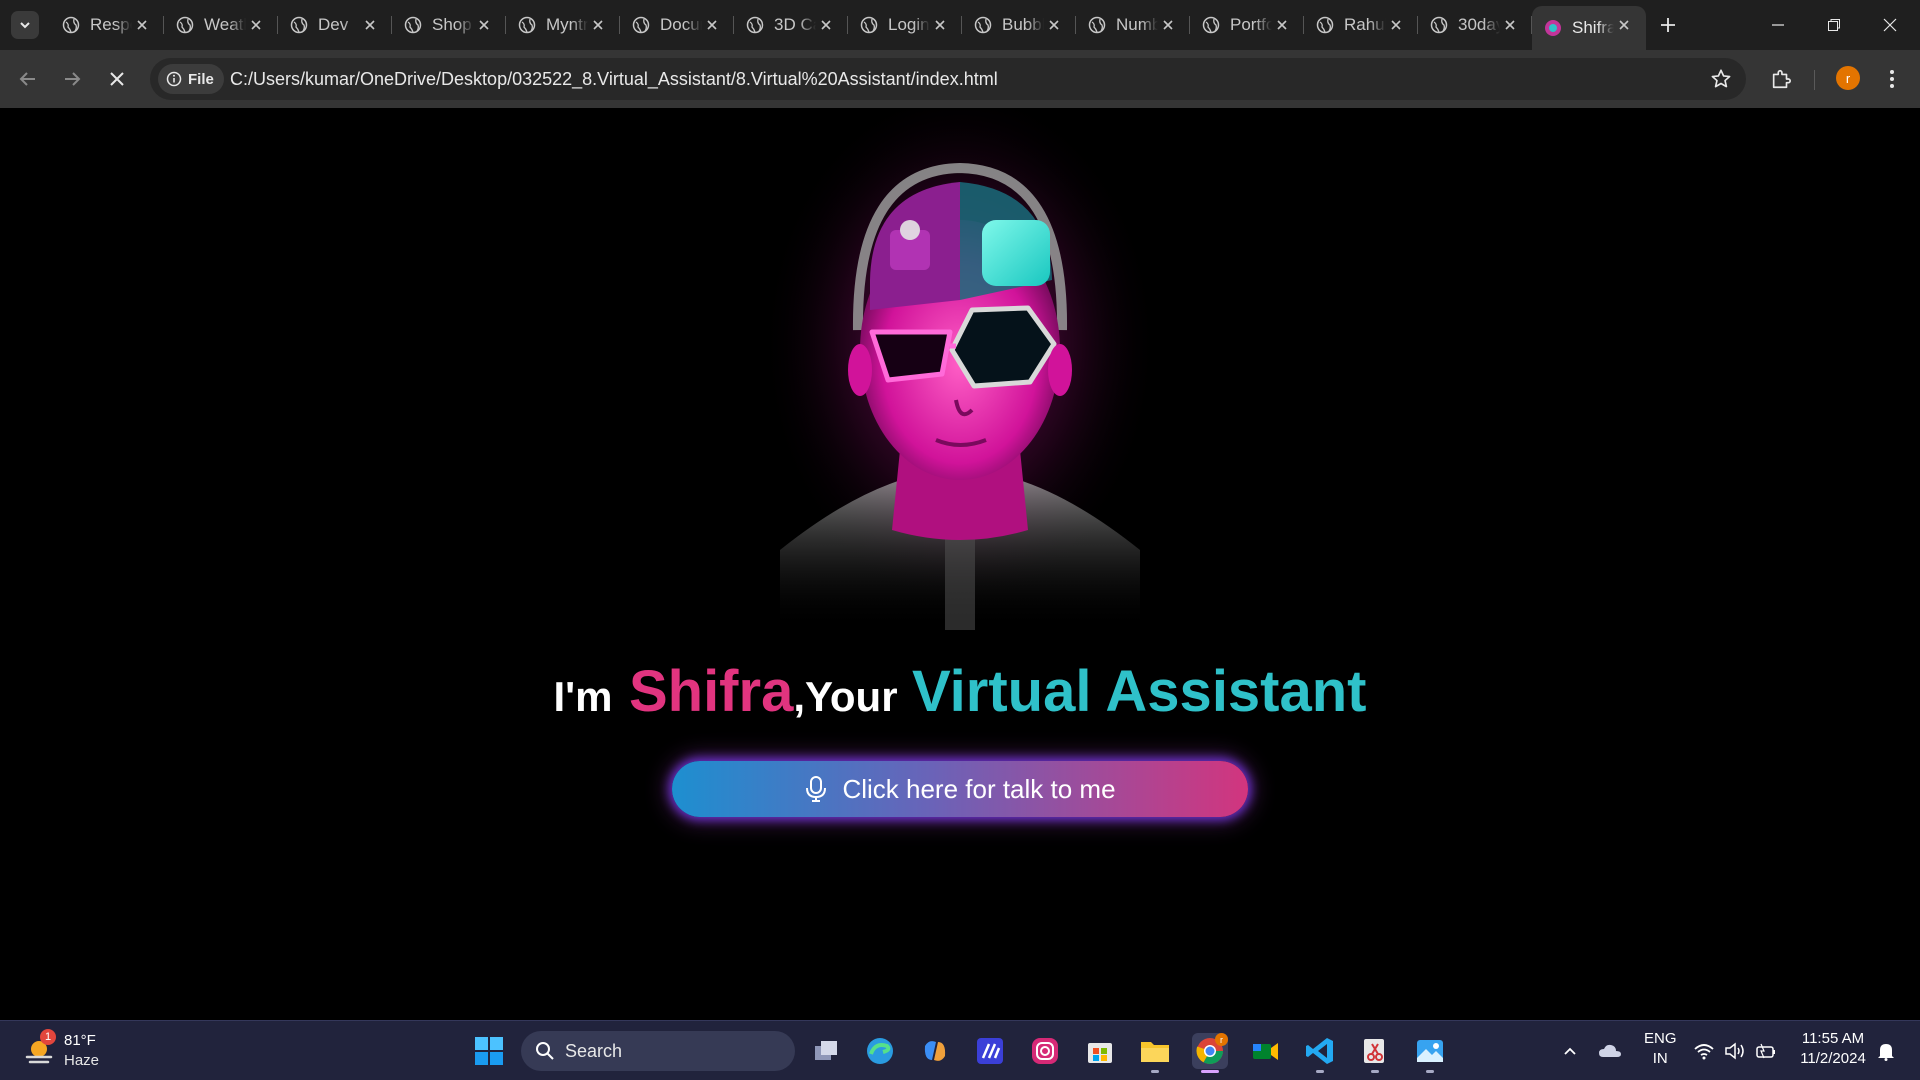 This screenshot has height=1080, width=1920. I want to click on talk-button: Click here for talk to me, so click(960, 789).